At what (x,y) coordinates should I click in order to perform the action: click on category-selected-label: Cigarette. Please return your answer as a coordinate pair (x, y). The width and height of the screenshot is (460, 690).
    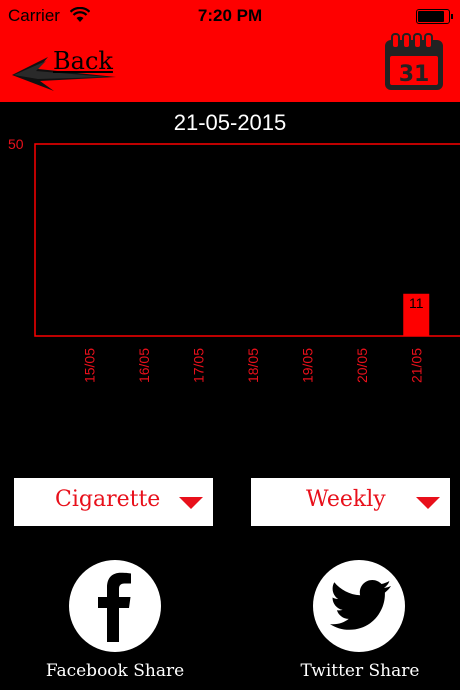
    Looking at the image, I should click on (108, 499).